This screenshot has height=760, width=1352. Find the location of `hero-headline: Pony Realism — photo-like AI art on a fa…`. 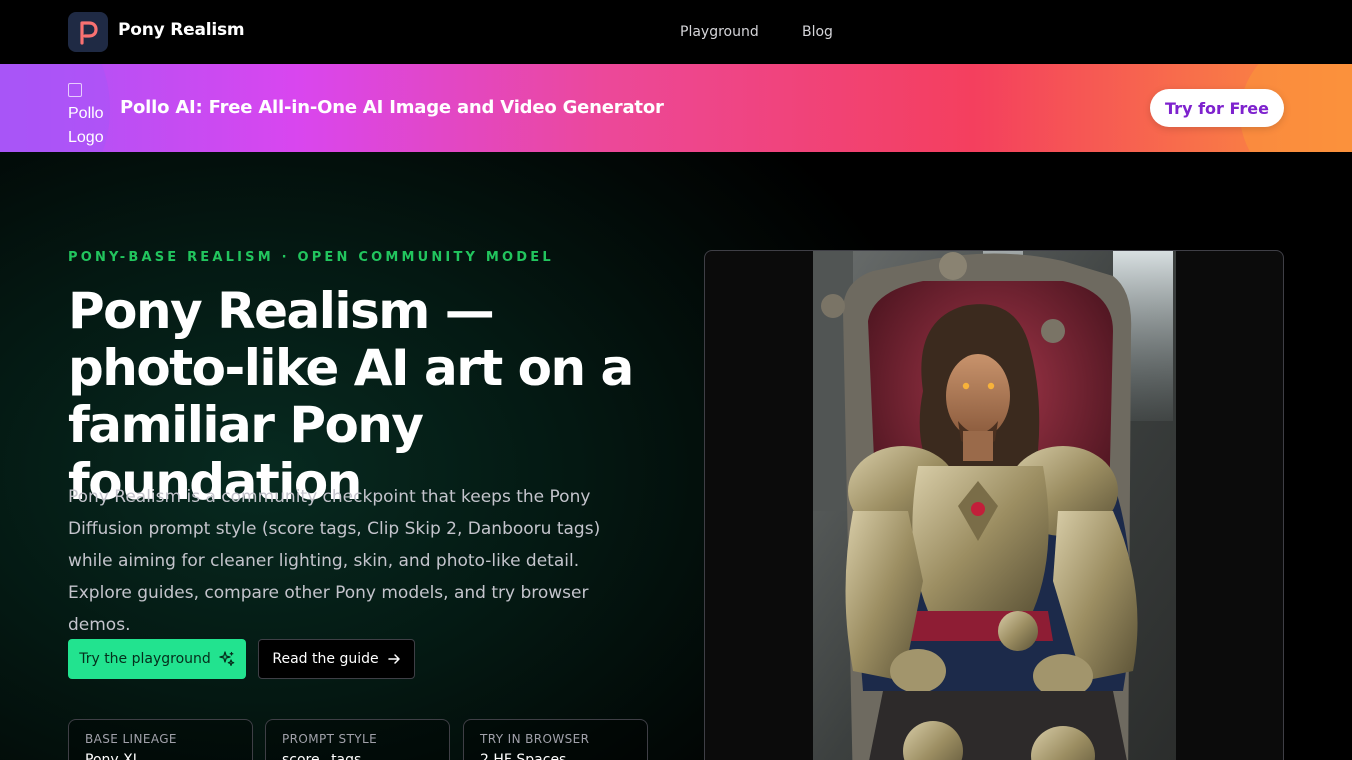

hero-headline: Pony Realism — photo-like AI art on a fa… is located at coordinates (351, 396).